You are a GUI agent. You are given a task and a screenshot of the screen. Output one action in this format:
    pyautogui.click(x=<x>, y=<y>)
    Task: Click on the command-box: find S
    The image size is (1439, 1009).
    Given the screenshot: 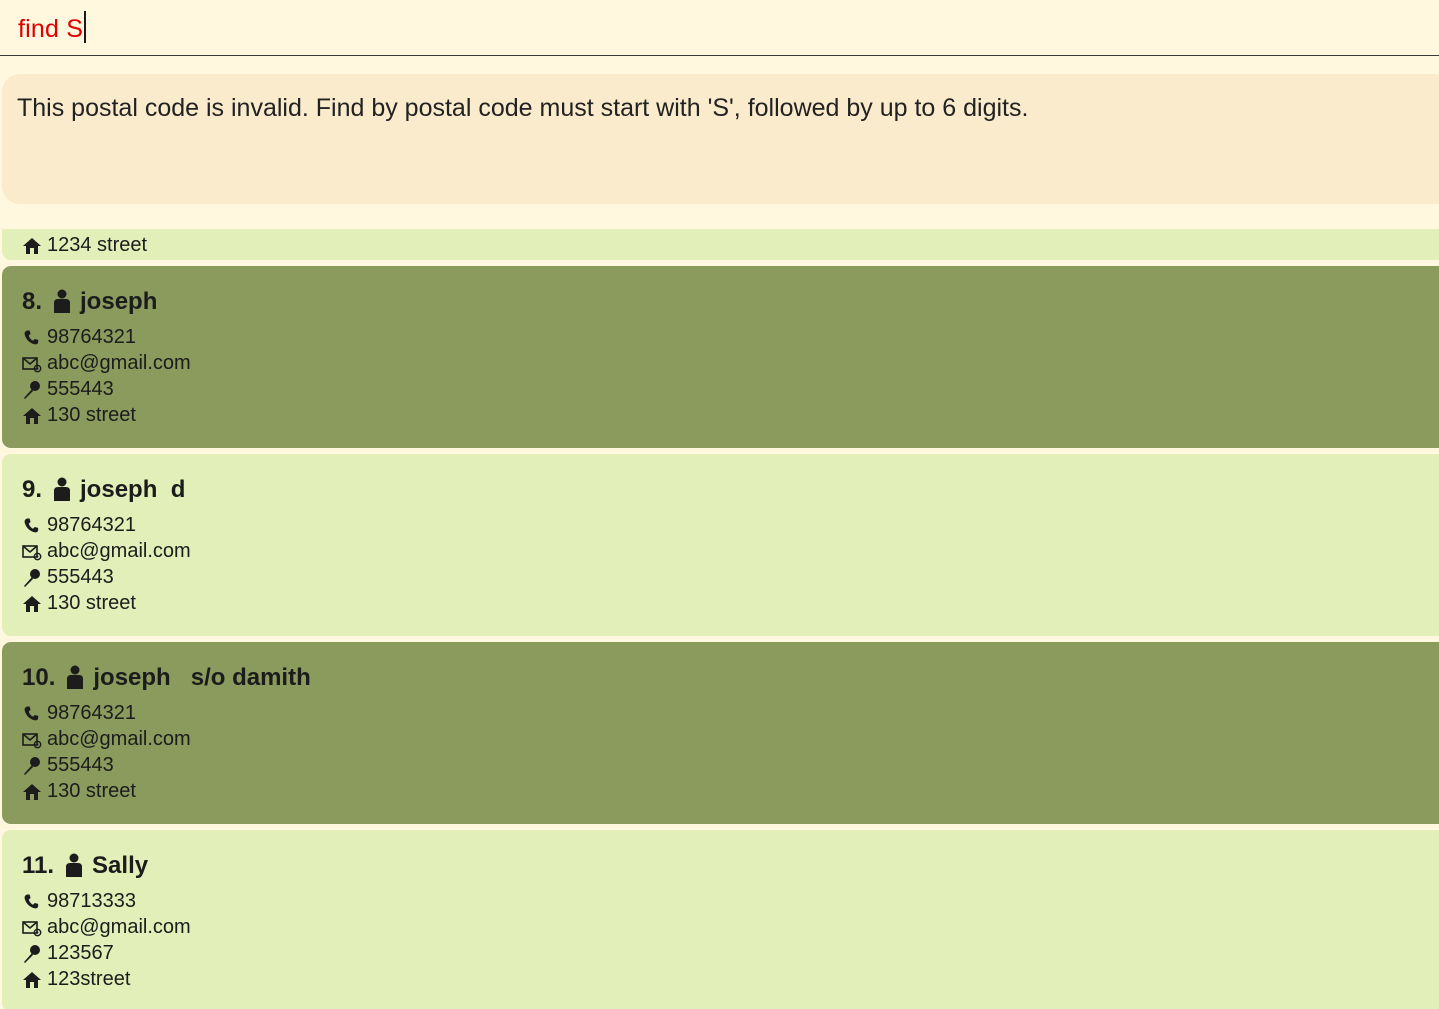 What is the action you would take?
    pyautogui.click(x=719, y=28)
    